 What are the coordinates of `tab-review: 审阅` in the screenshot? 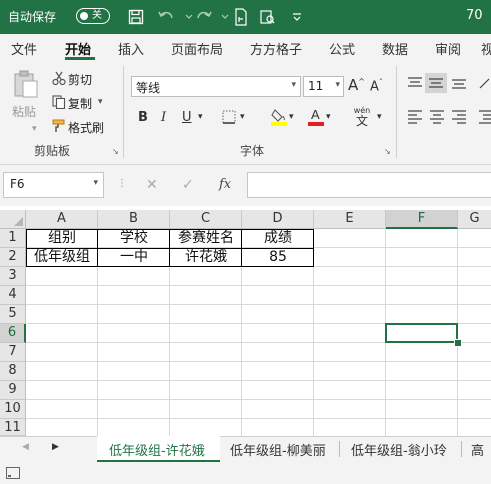 It's located at (448, 48).